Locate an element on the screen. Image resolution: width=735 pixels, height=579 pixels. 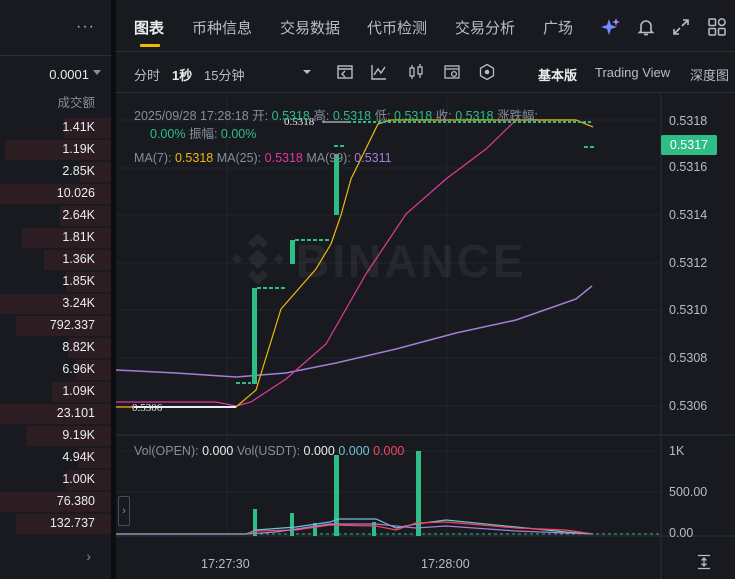
vol-open-label: Vol(OPEN): is located at coordinates (166, 451).